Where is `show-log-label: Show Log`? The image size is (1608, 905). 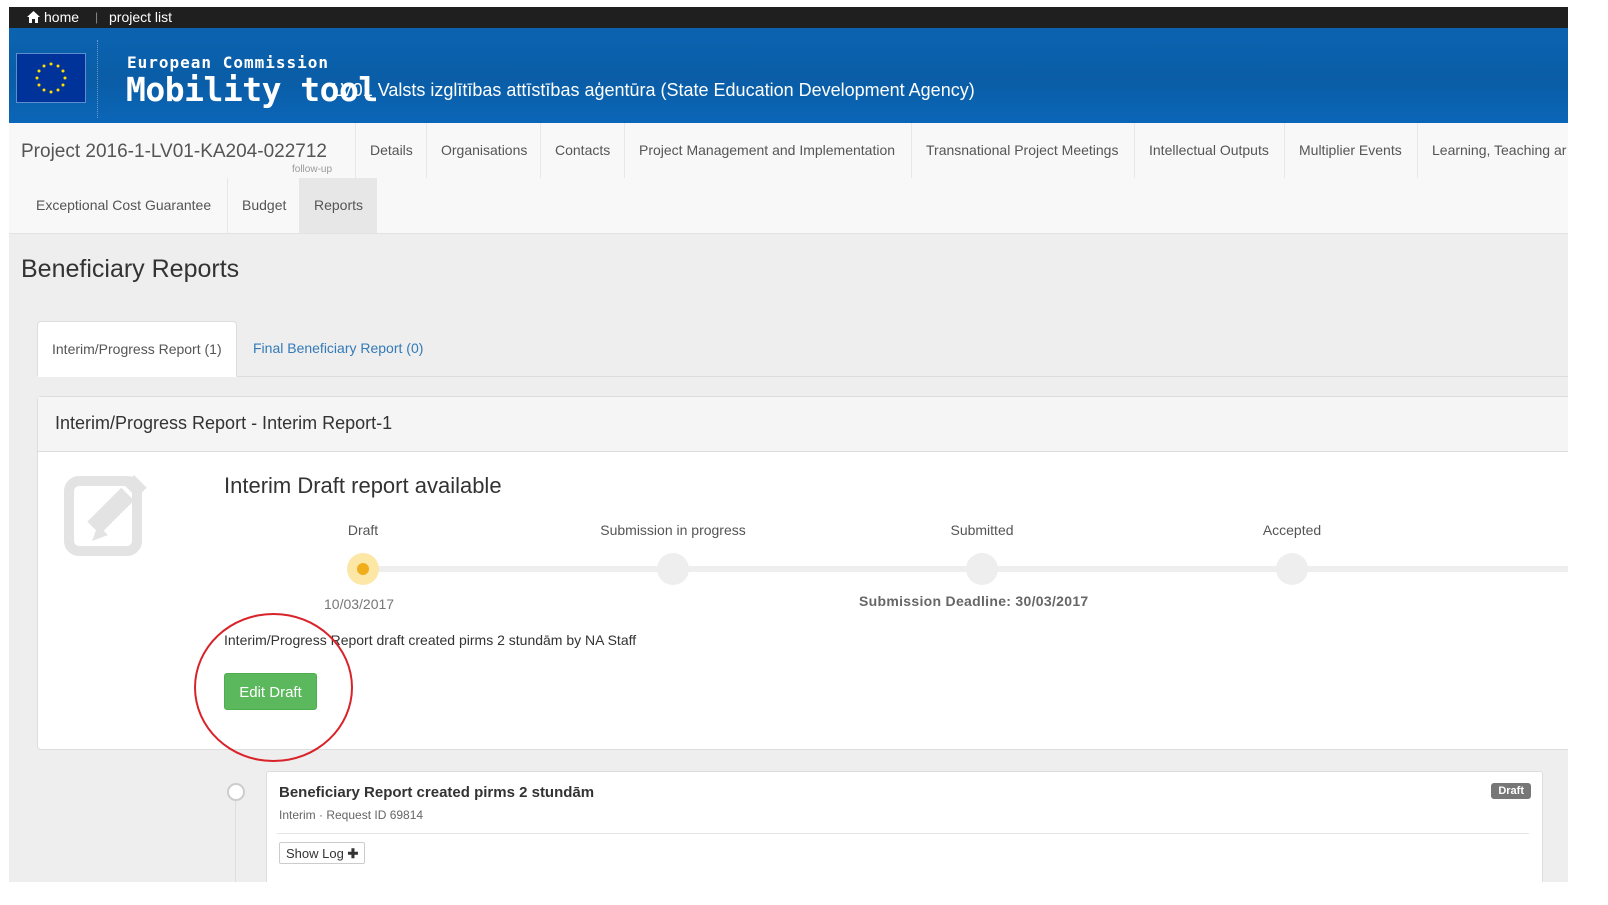 show-log-label: Show Log is located at coordinates (315, 853).